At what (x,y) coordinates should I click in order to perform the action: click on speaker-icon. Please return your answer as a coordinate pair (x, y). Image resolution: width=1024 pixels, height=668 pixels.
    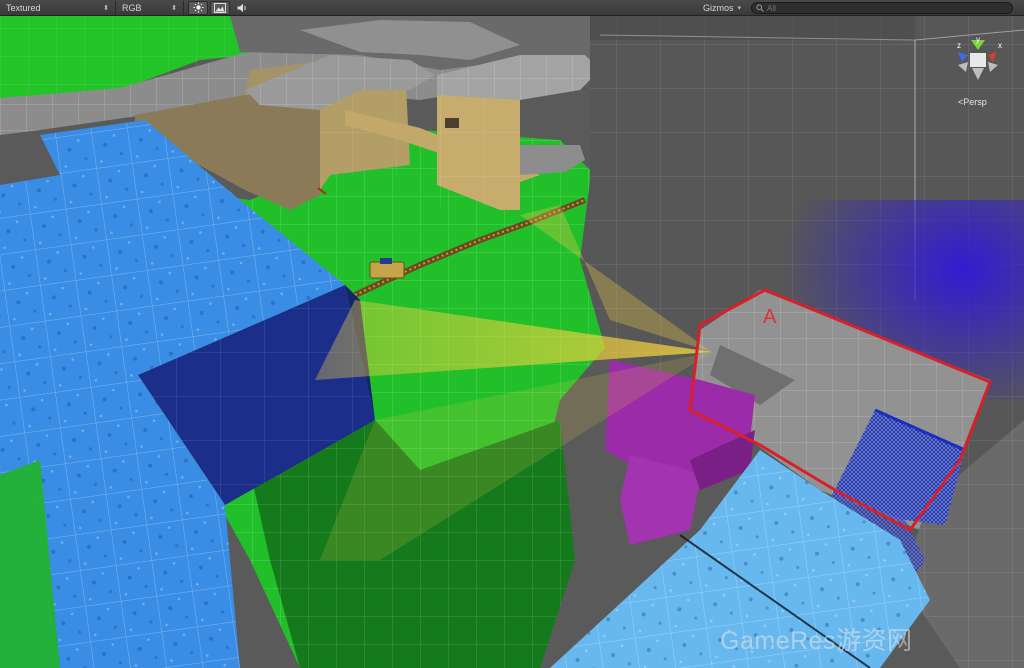
    Looking at the image, I should click on (241, 7).